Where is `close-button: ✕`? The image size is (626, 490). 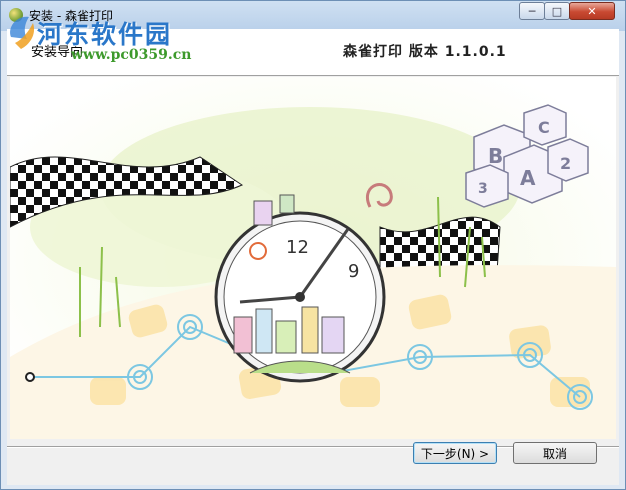
close-button: ✕ is located at coordinates (592, 11).